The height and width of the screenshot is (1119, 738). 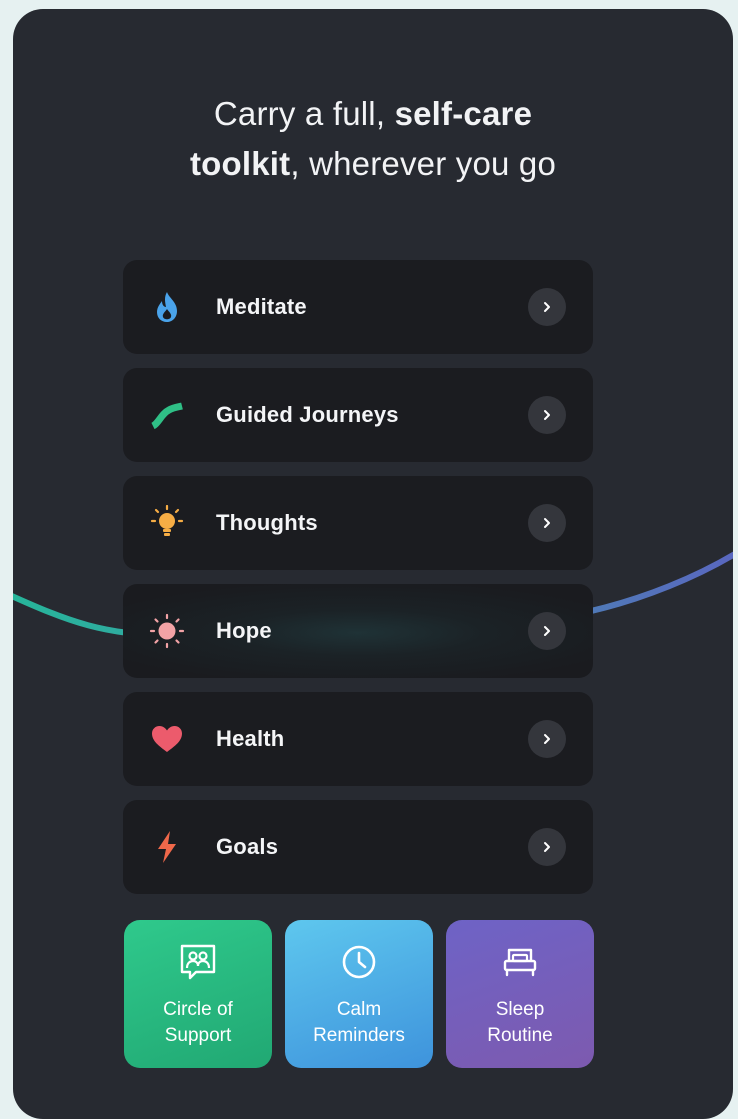 What do you see at coordinates (307, 414) in the screenshot?
I see `list-item-label: Guided Journeys` at bounding box center [307, 414].